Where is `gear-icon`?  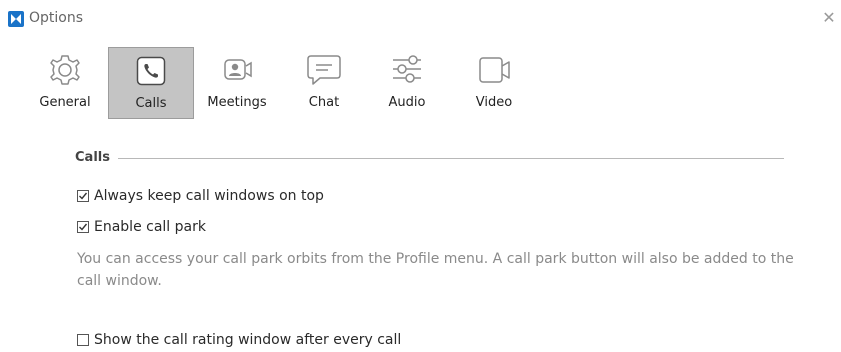 gear-icon is located at coordinates (65, 70).